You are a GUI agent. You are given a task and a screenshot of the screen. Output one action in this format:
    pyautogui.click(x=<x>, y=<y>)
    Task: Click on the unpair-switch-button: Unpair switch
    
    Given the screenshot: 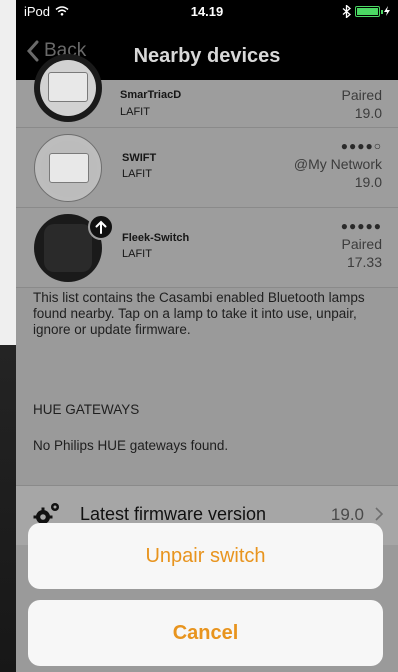 What is the action you would take?
    pyautogui.click(x=205, y=556)
    